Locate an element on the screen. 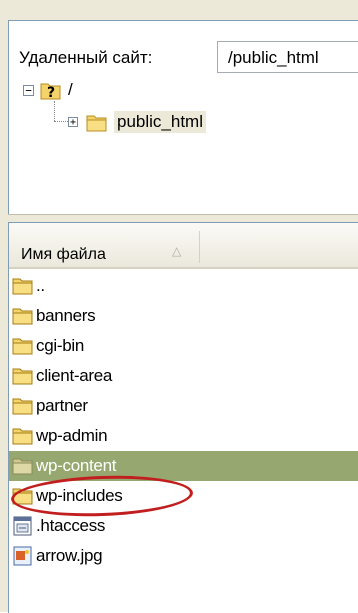  file-name: wp-content is located at coordinates (76, 465).